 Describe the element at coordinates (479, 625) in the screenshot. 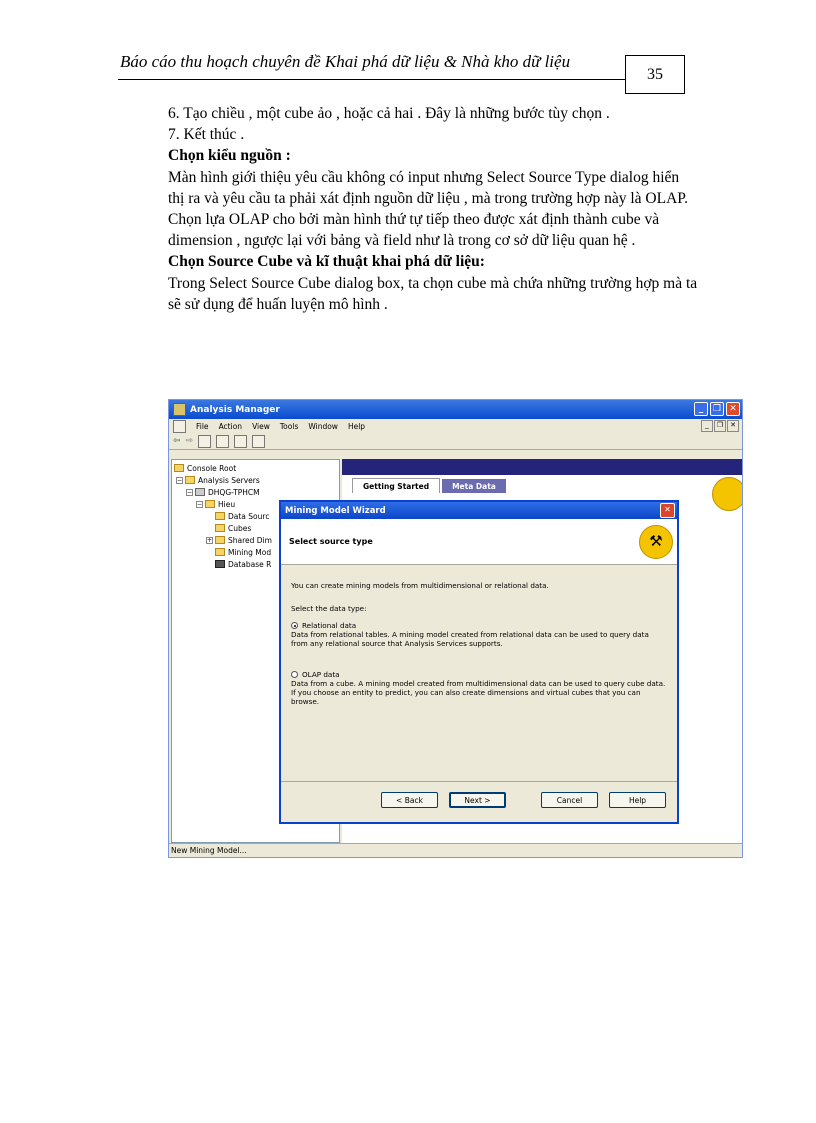

I see `radio-relational: Relational data` at that location.